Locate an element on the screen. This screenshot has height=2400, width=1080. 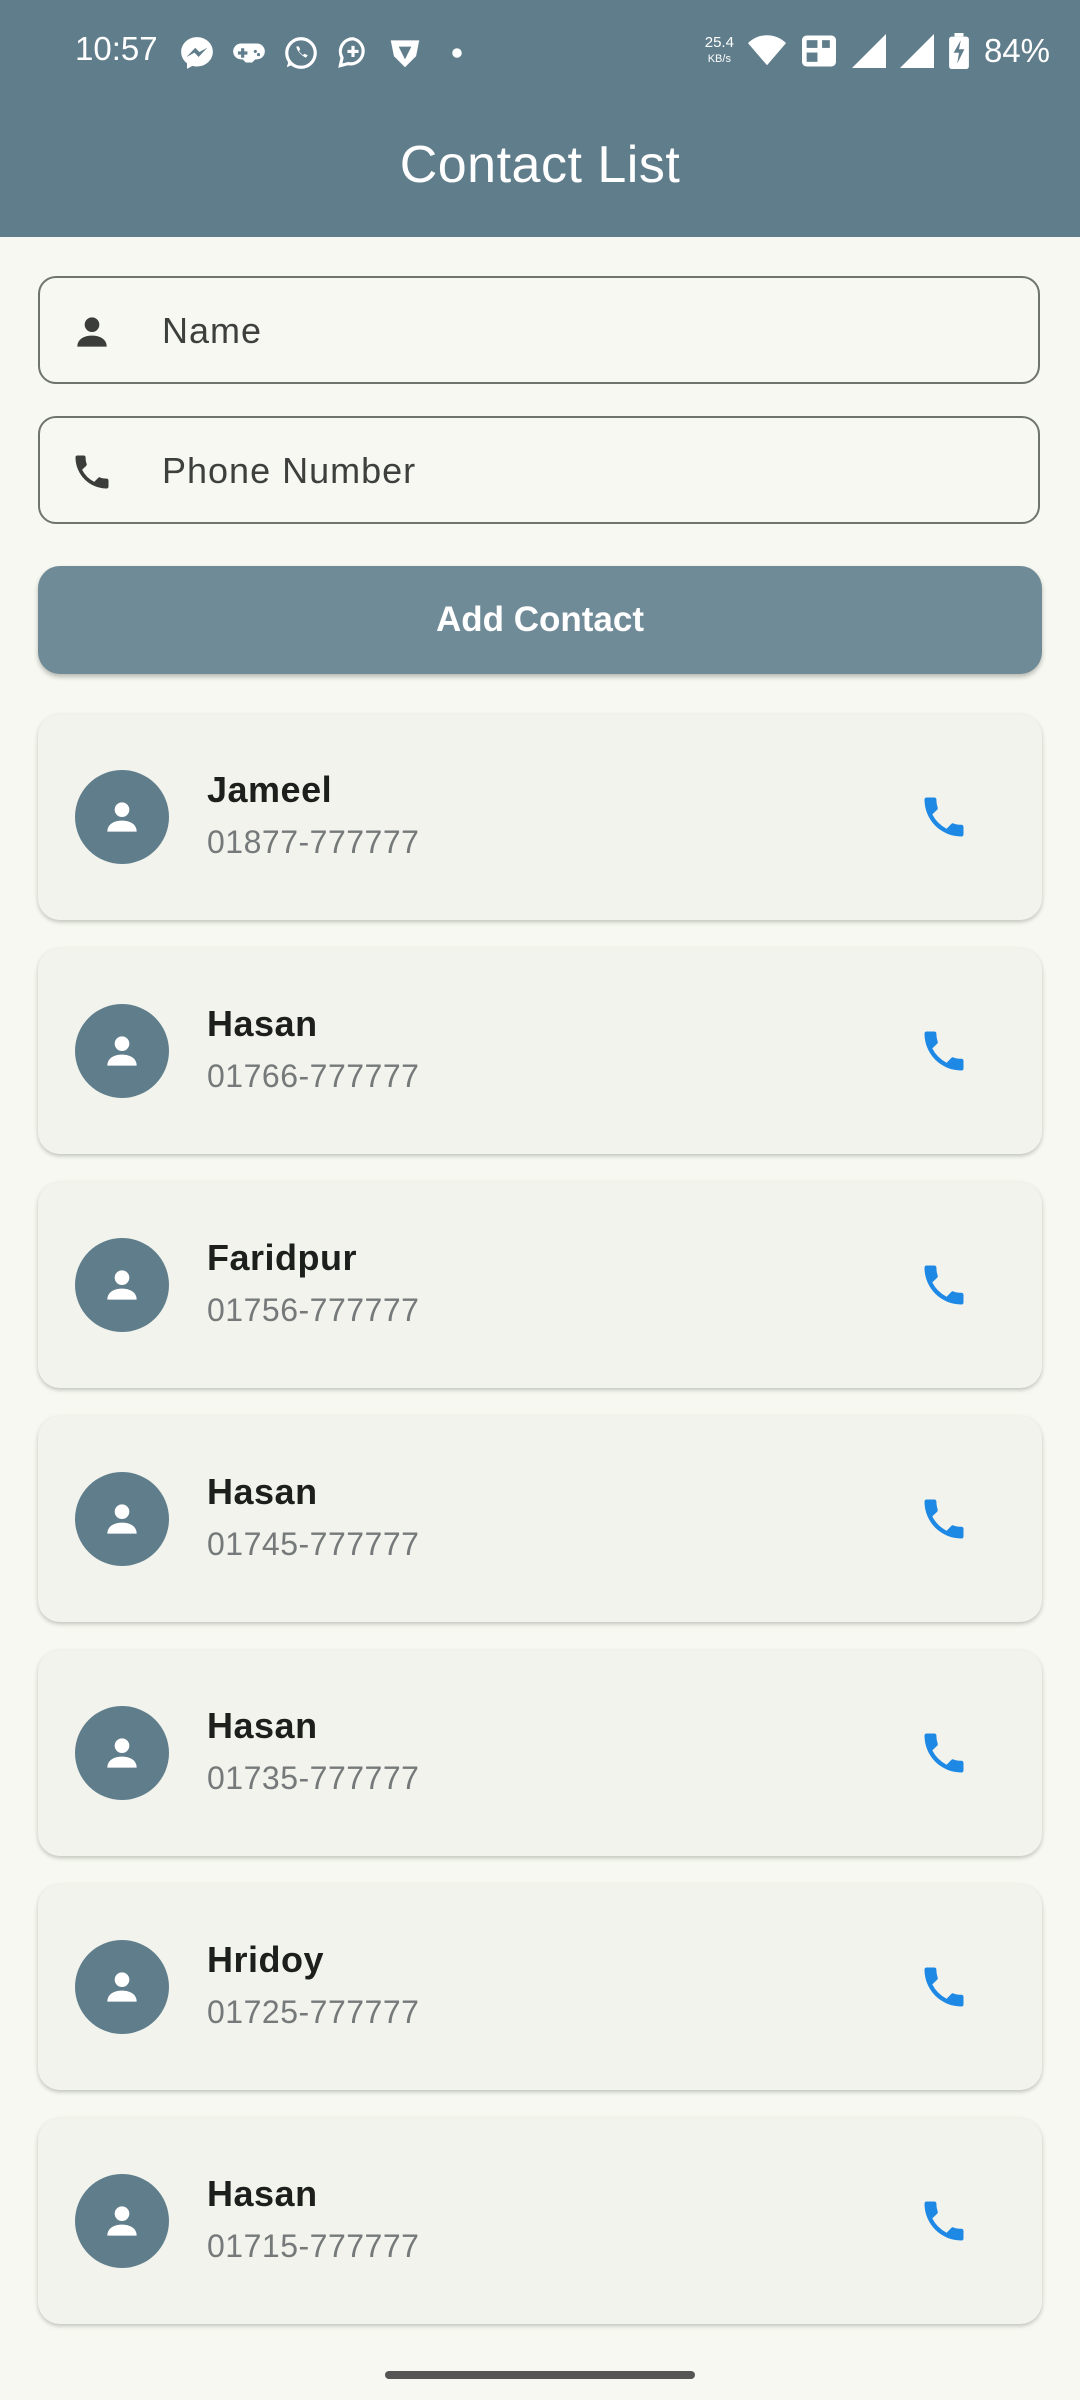
network-speed: 25.4 KB/s is located at coordinates (719, 51).